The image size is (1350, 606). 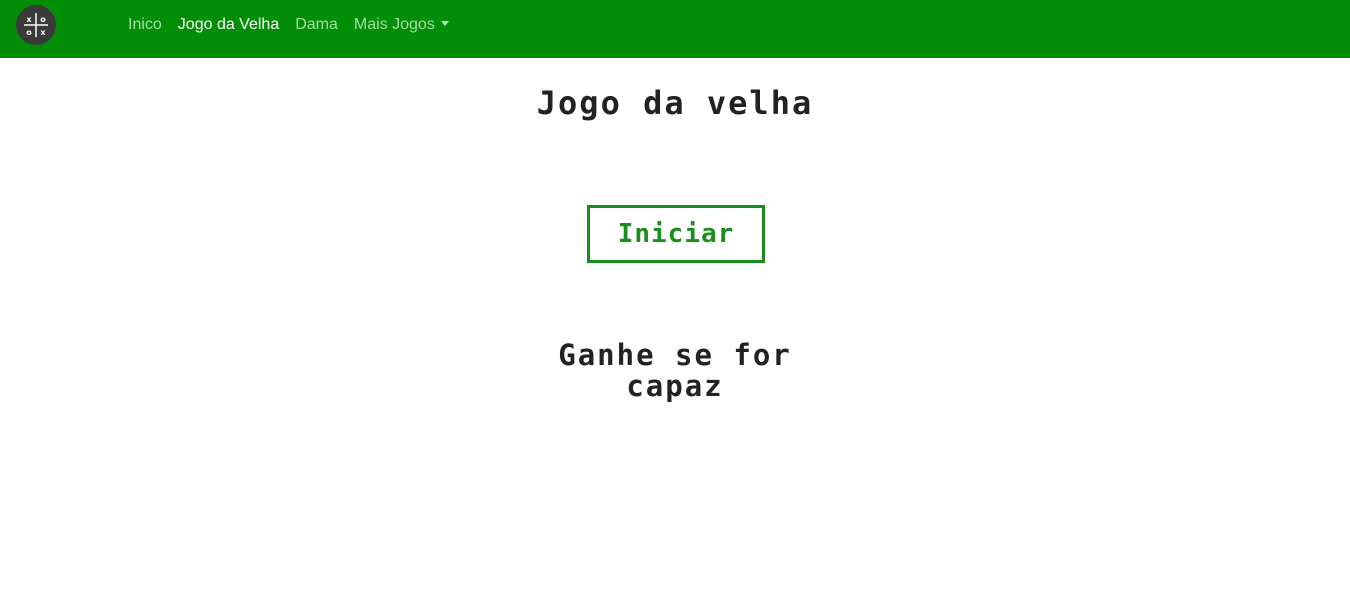 I want to click on nav-dropdown-mais-jogos: Mais Jogos, so click(x=401, y=24).